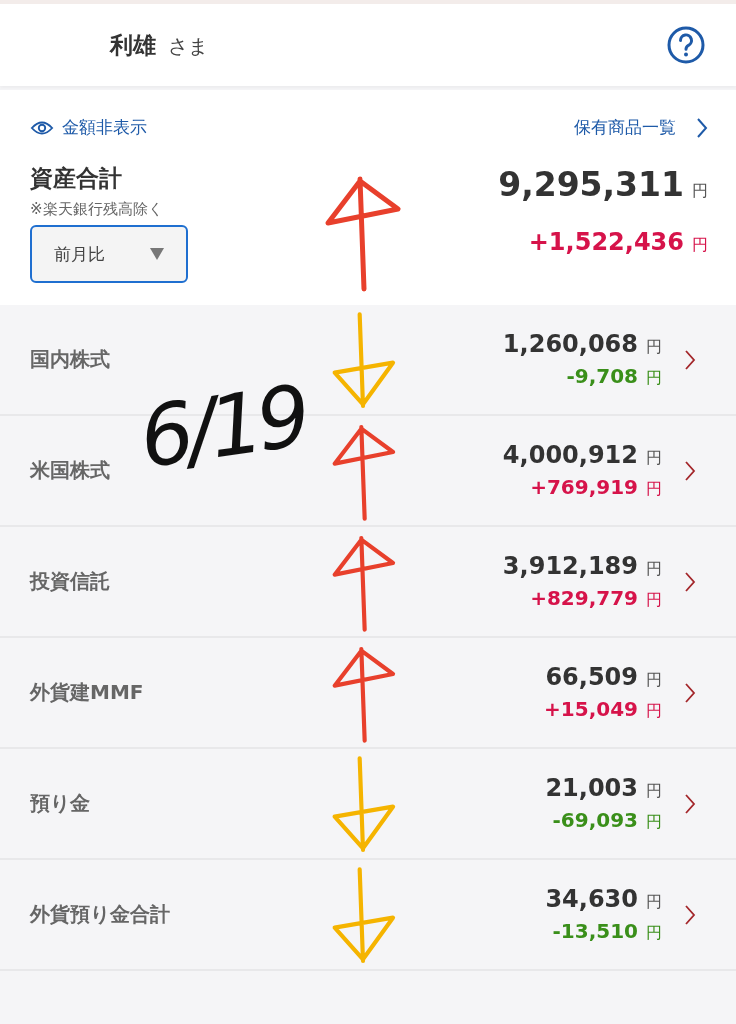 This screenshot has width=736, height=1024. Describe the element at coordinates (686, 45) in the screenshot. I see `help-icon` at that location.